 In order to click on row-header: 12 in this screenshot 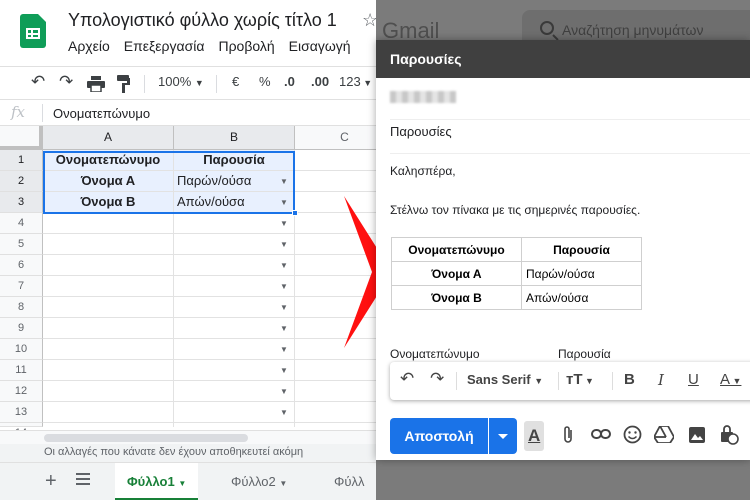, I will do `click(21, 391)`.